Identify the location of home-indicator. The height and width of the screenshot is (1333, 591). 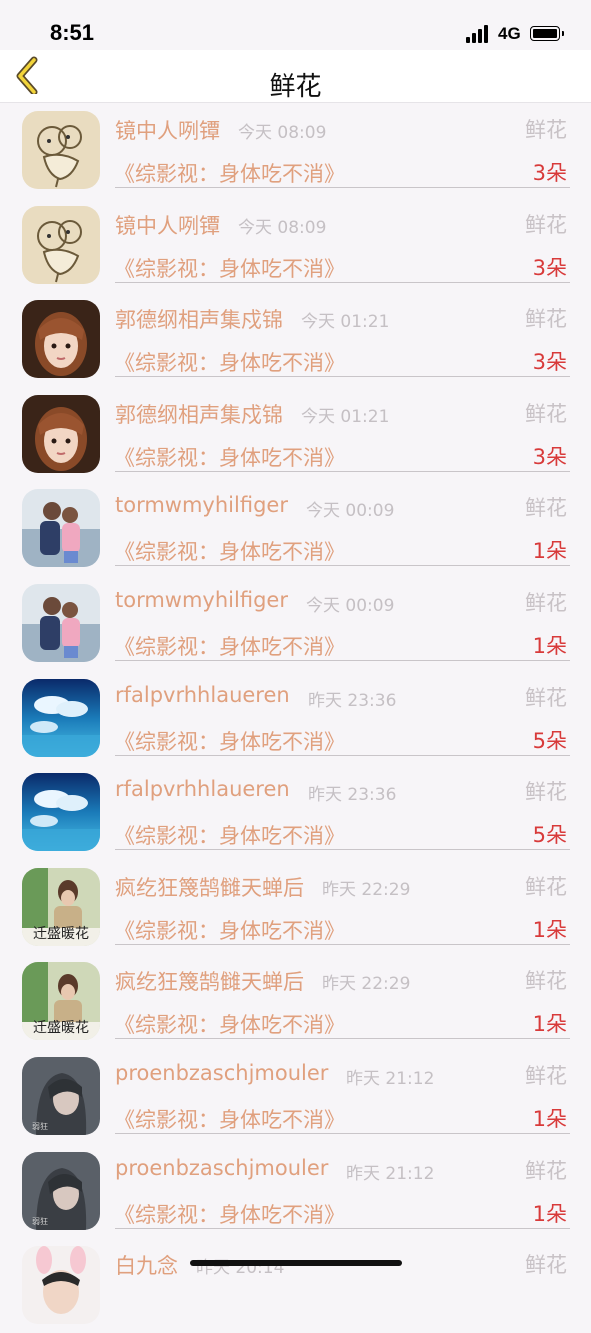
(296, 1263).